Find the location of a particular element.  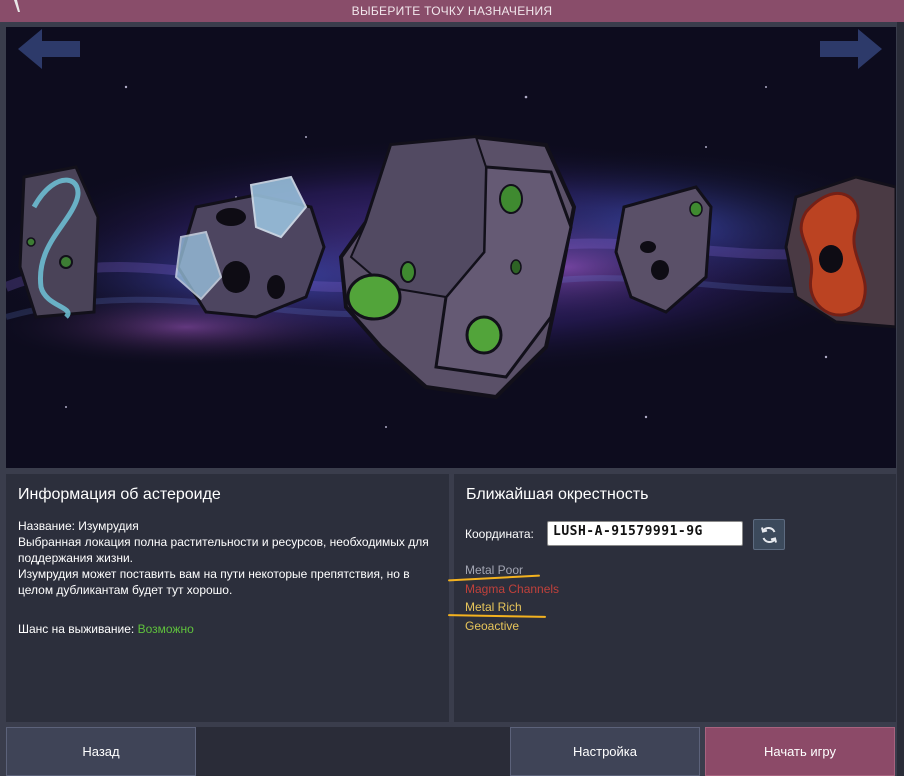

arrow-left-icon is located at coordinates (49, 49).